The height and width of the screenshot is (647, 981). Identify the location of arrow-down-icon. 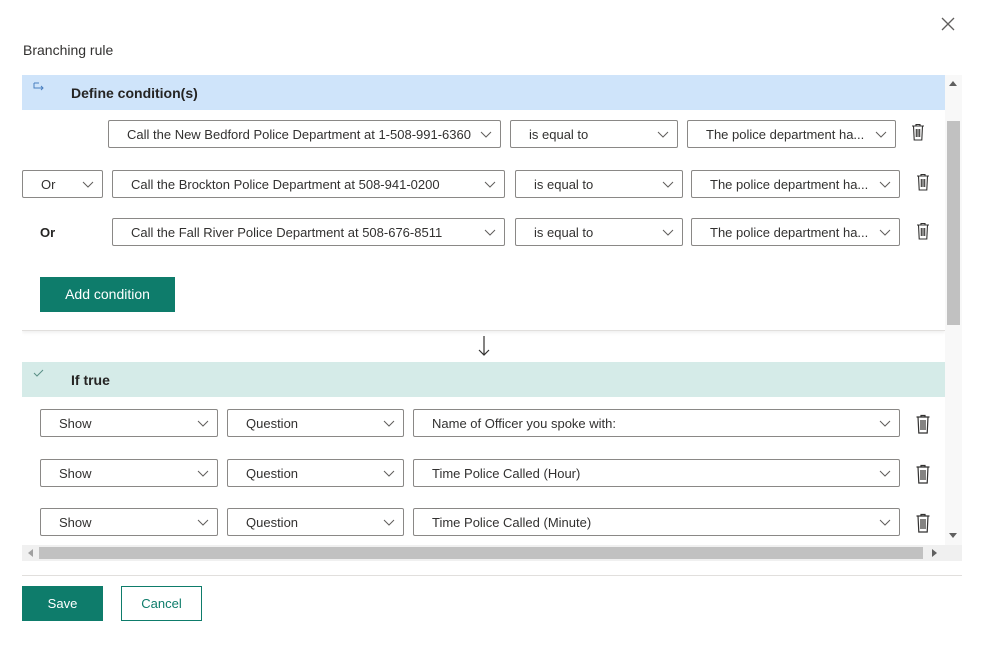
(484, 346).